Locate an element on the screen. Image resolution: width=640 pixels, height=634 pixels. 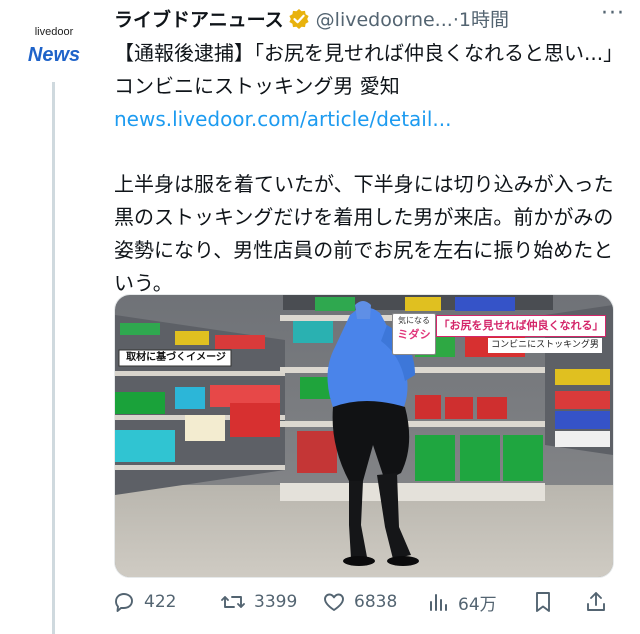
thread-line is located at coordinates (53, 358).